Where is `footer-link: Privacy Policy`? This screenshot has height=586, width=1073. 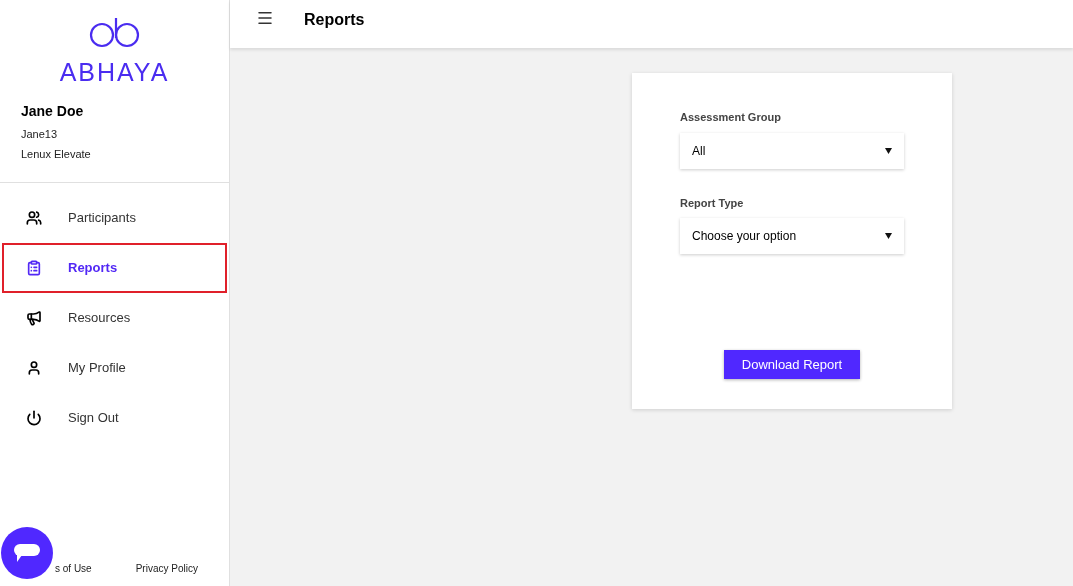
footer-link: Privacy Policy is located at coordinates (166, 568).